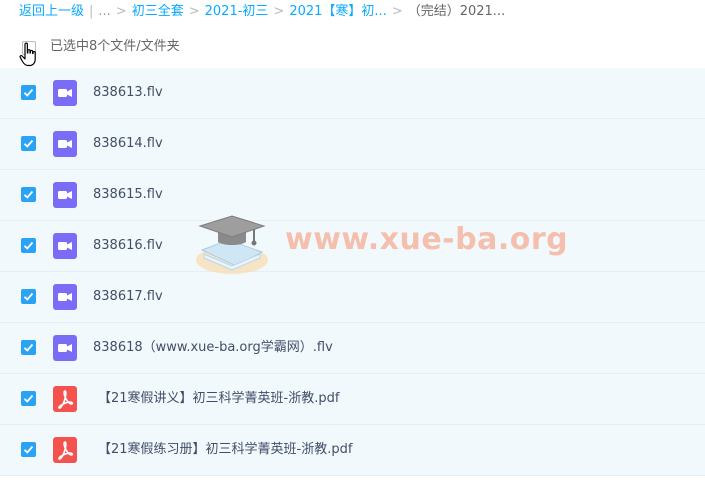  What do you see at coordinates (128, 195) in the screenshot?
I see `file-name: 838615.flv` at bounding box center [128, 195].